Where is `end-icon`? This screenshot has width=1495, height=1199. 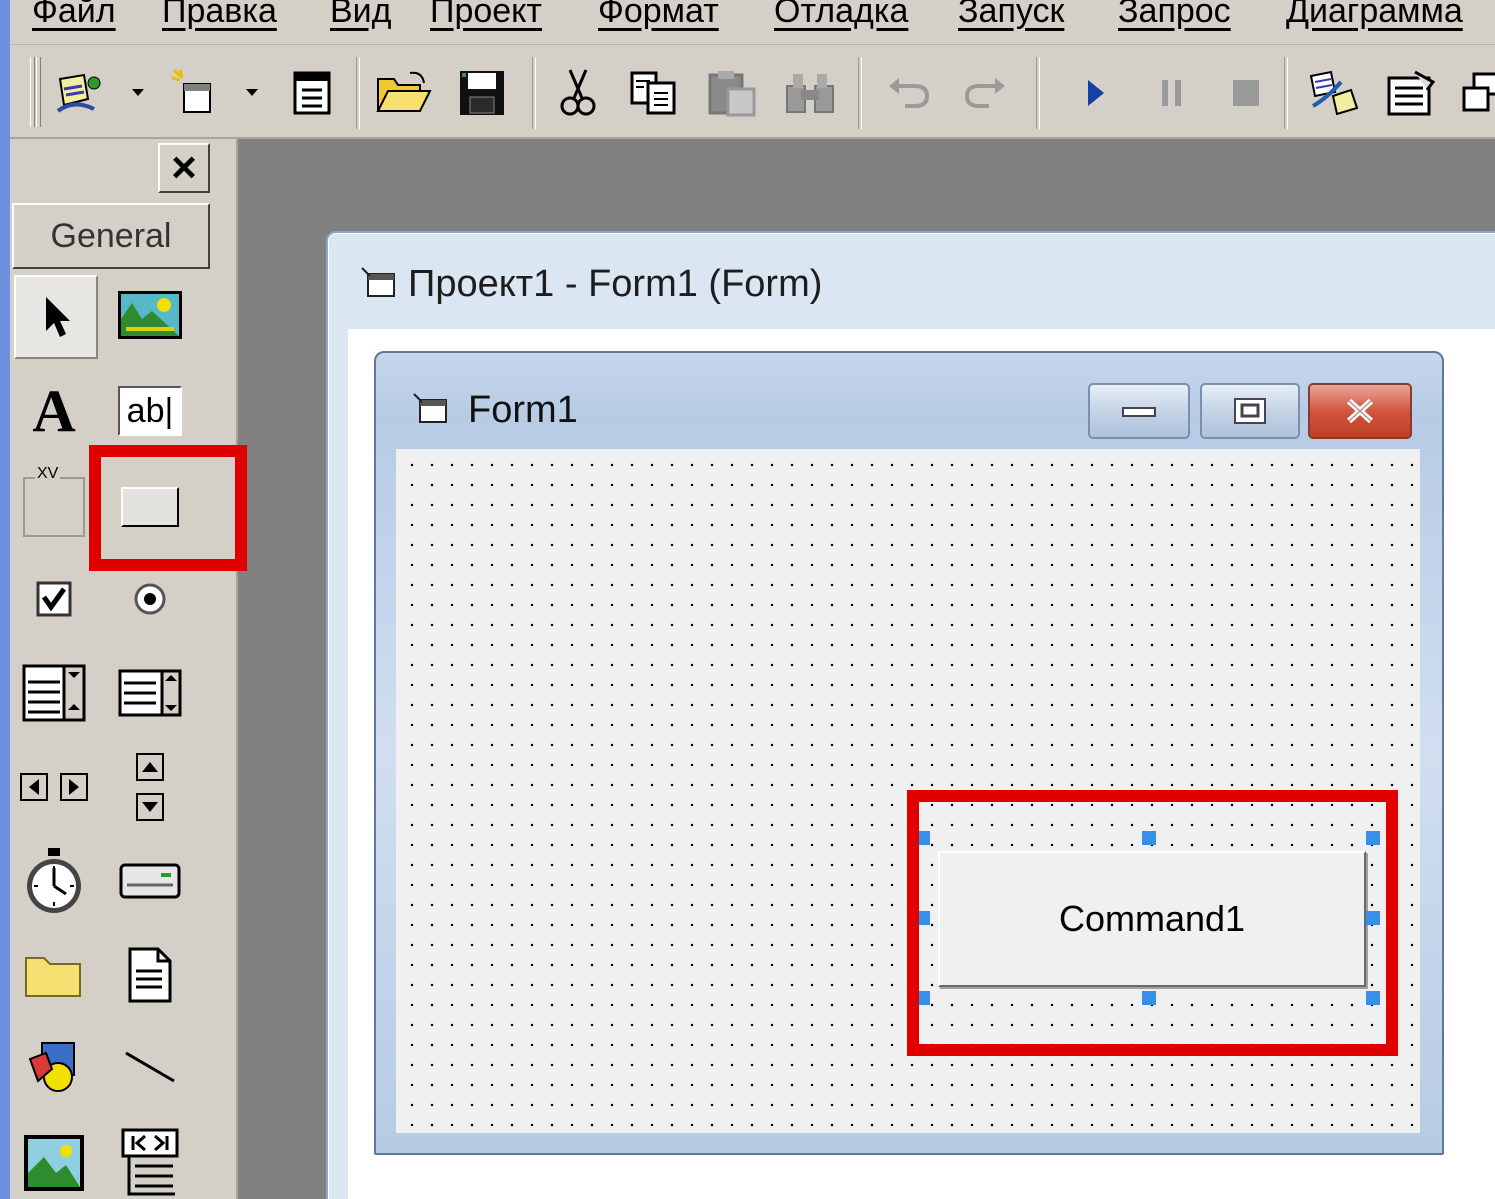 end-icon is located at coordinates (1246, 93).